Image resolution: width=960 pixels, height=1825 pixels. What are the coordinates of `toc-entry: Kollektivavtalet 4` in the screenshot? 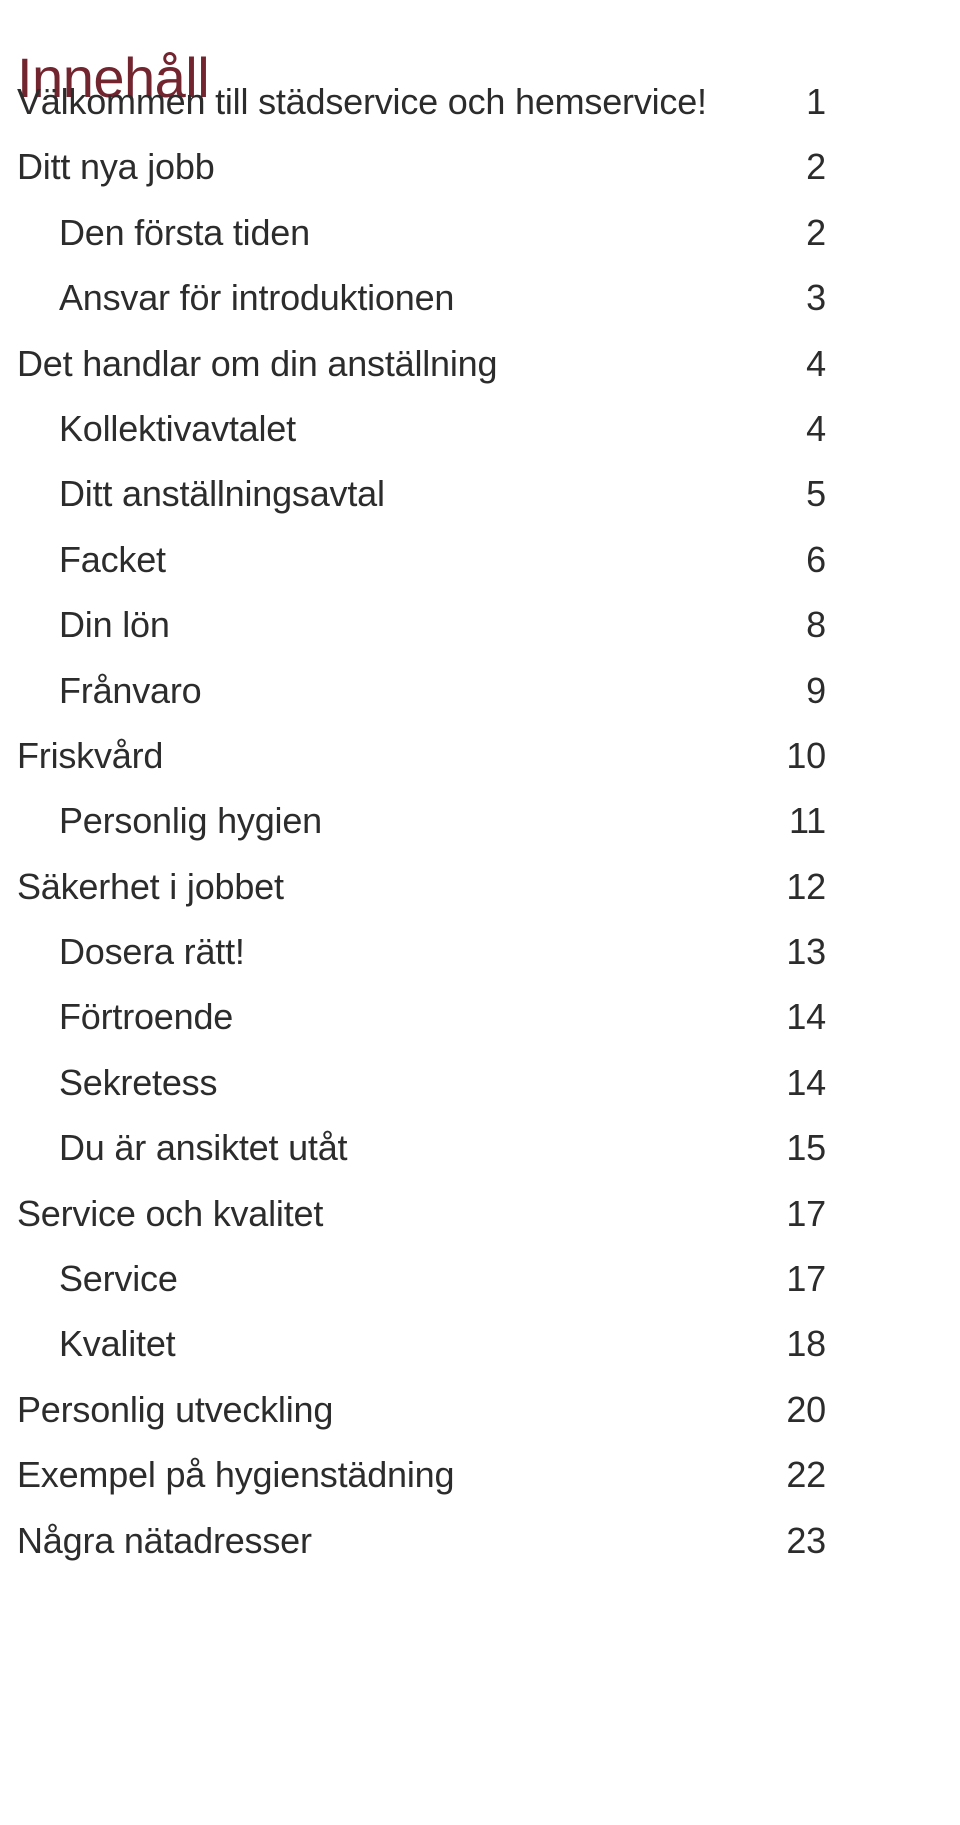 It's located at (480, 437).